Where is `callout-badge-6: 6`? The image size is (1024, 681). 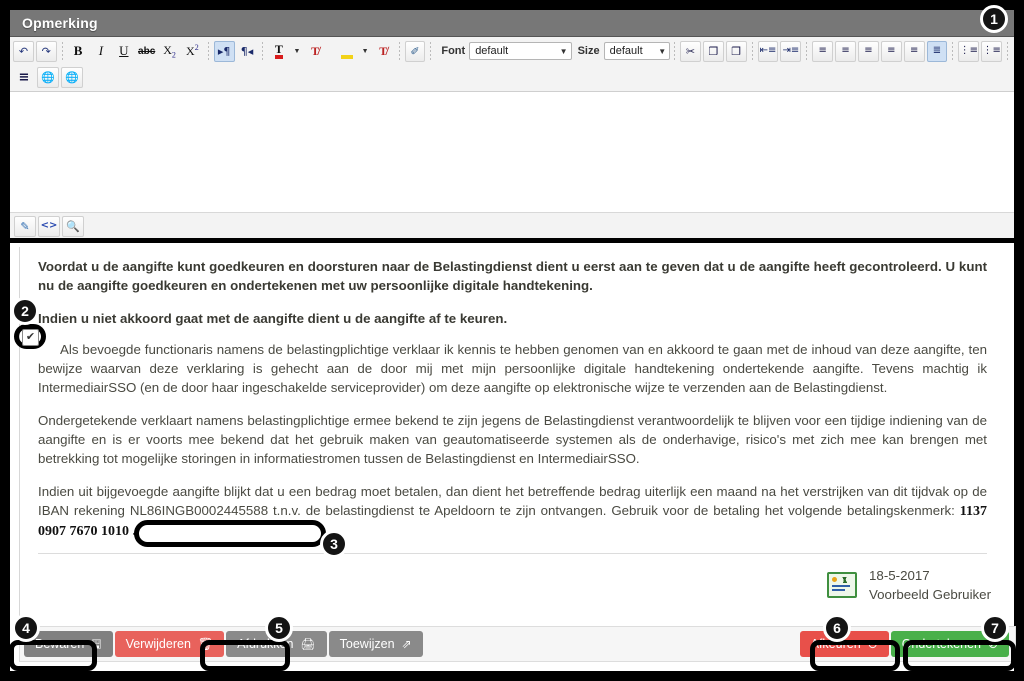 callout-badge-6: 6 is located at coordinates (837, 628).